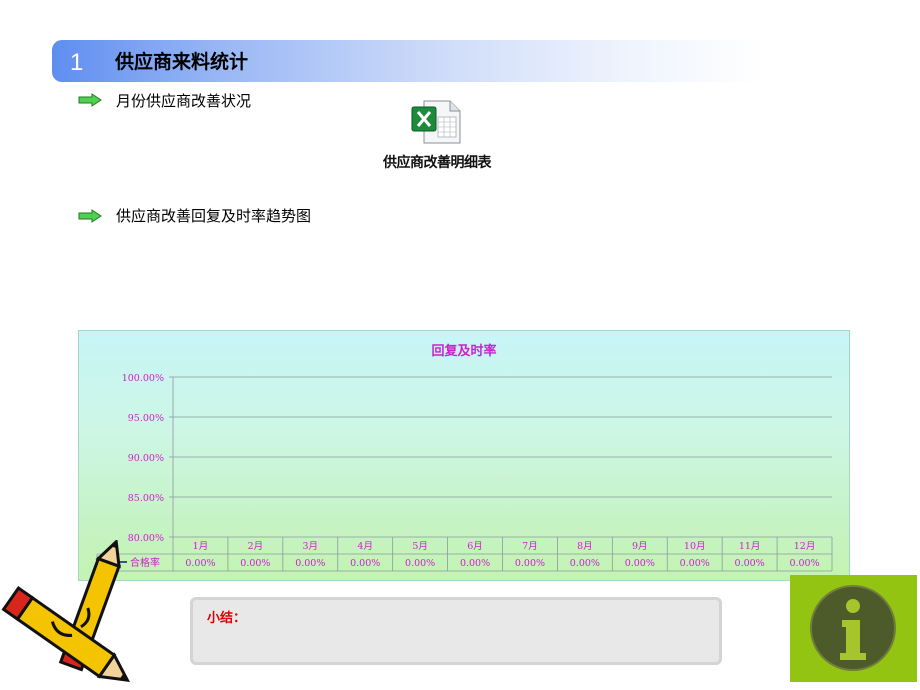 This screenshot has height=690, width=920. What do you see at coordinates (182, 62) in the screenshot?
I see `section-title: 供应商来料统计` at bounding box center [182, 62].